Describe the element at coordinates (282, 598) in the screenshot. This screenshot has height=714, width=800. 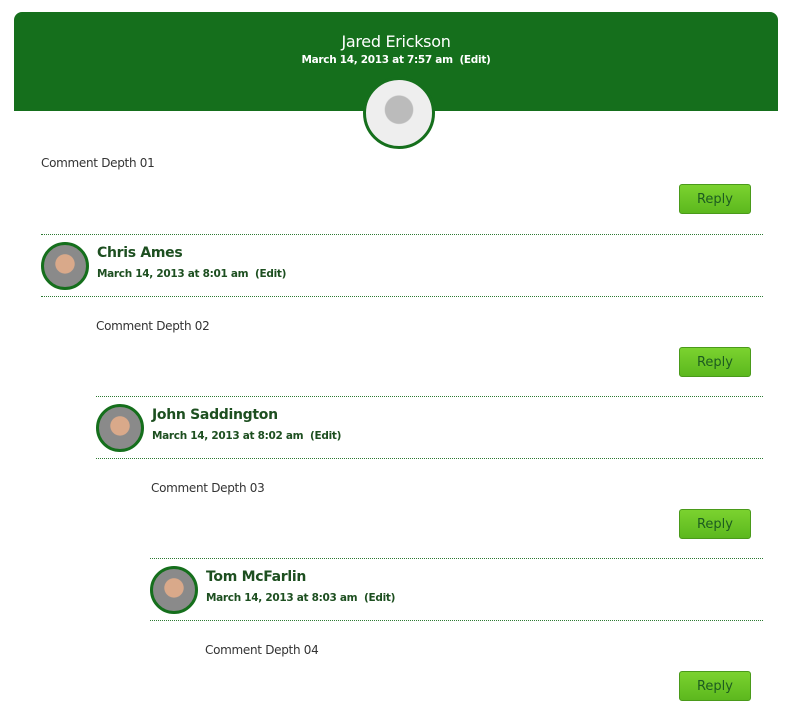
I see `date-link: March 14, 2013 at 8:03 am` at that location.